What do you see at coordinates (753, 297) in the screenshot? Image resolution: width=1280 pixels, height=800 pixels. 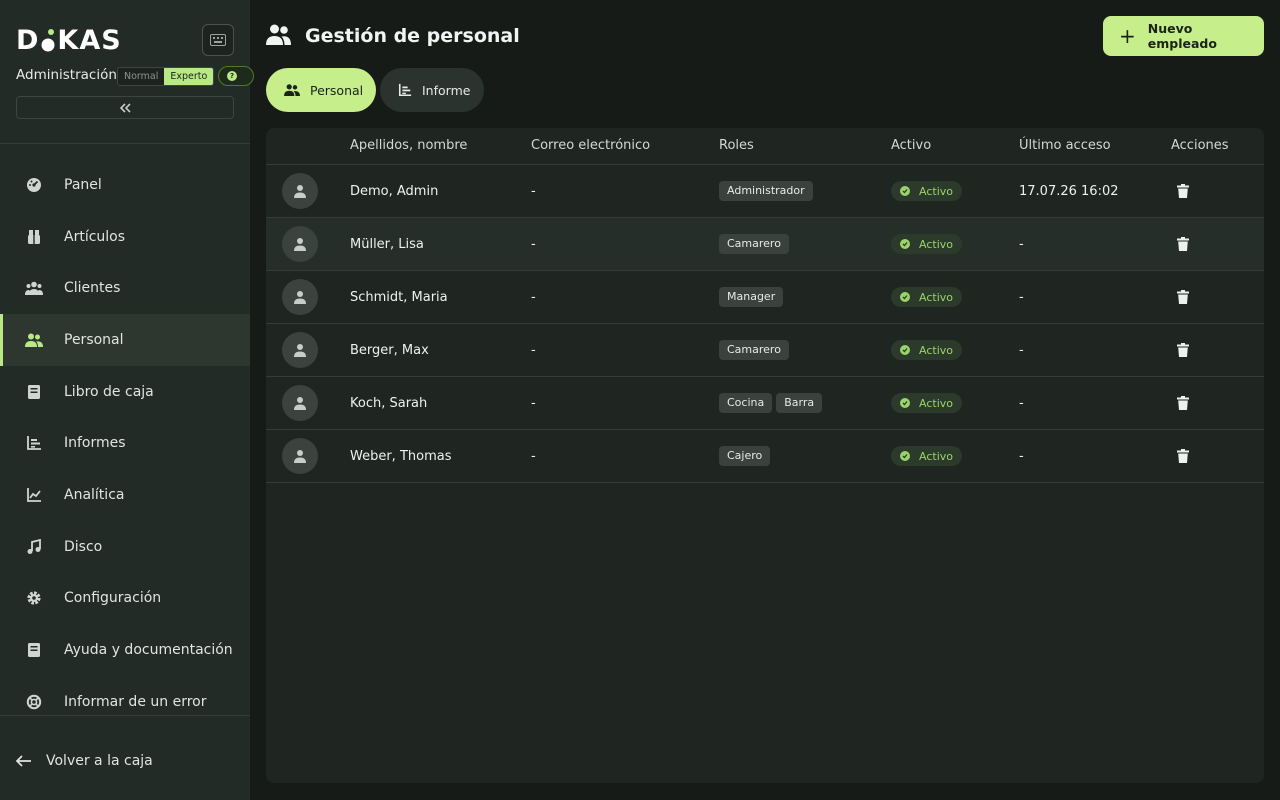 I see `roles-cell: Manager` at bounding box center [753, 297].